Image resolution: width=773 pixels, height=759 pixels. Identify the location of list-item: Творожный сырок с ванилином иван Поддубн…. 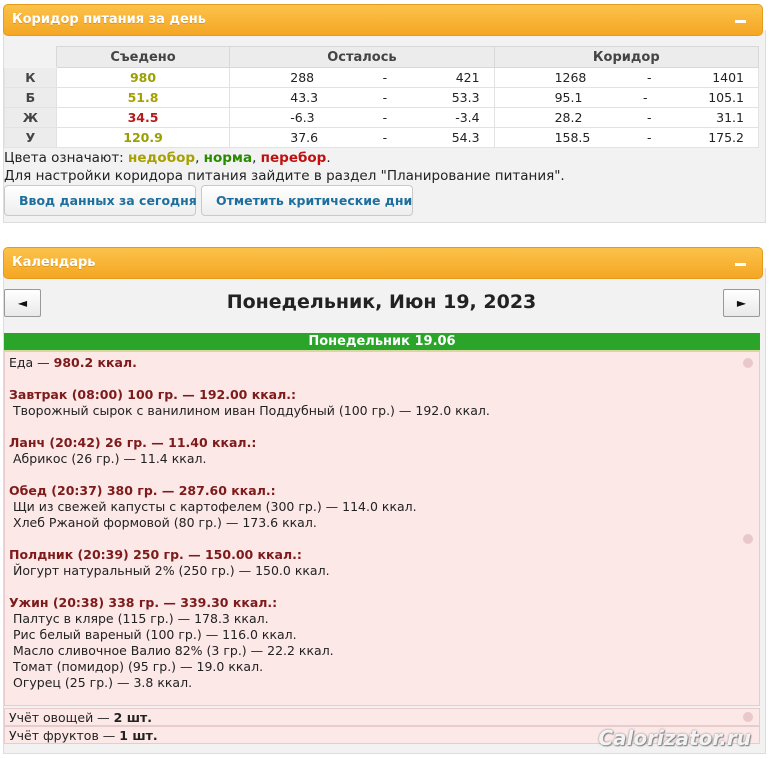
(251, 410).